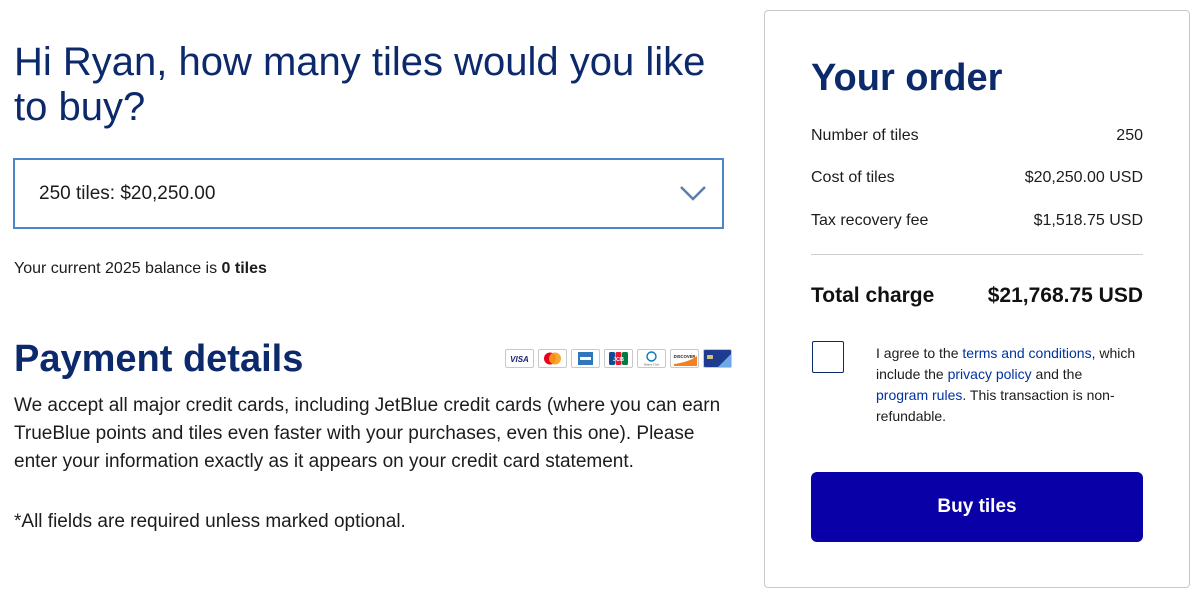  I want to click on order-row-value: 250, so click(1129, 135).